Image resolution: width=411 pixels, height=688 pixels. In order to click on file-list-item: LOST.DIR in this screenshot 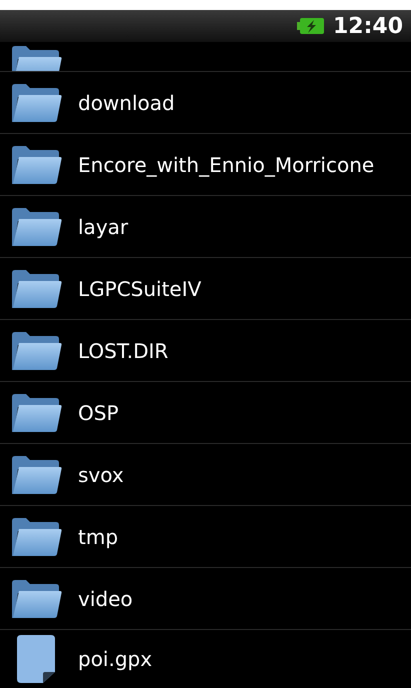, I will do `click(205, 351)`.